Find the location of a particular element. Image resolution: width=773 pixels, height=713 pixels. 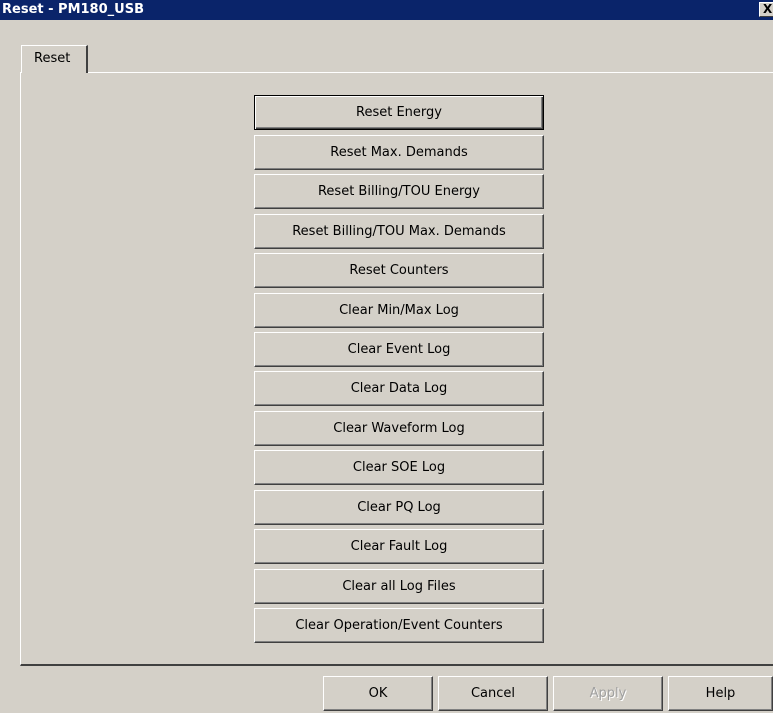

clear-data-log-button: Clear Data Log is located at coordinates (399, 388).